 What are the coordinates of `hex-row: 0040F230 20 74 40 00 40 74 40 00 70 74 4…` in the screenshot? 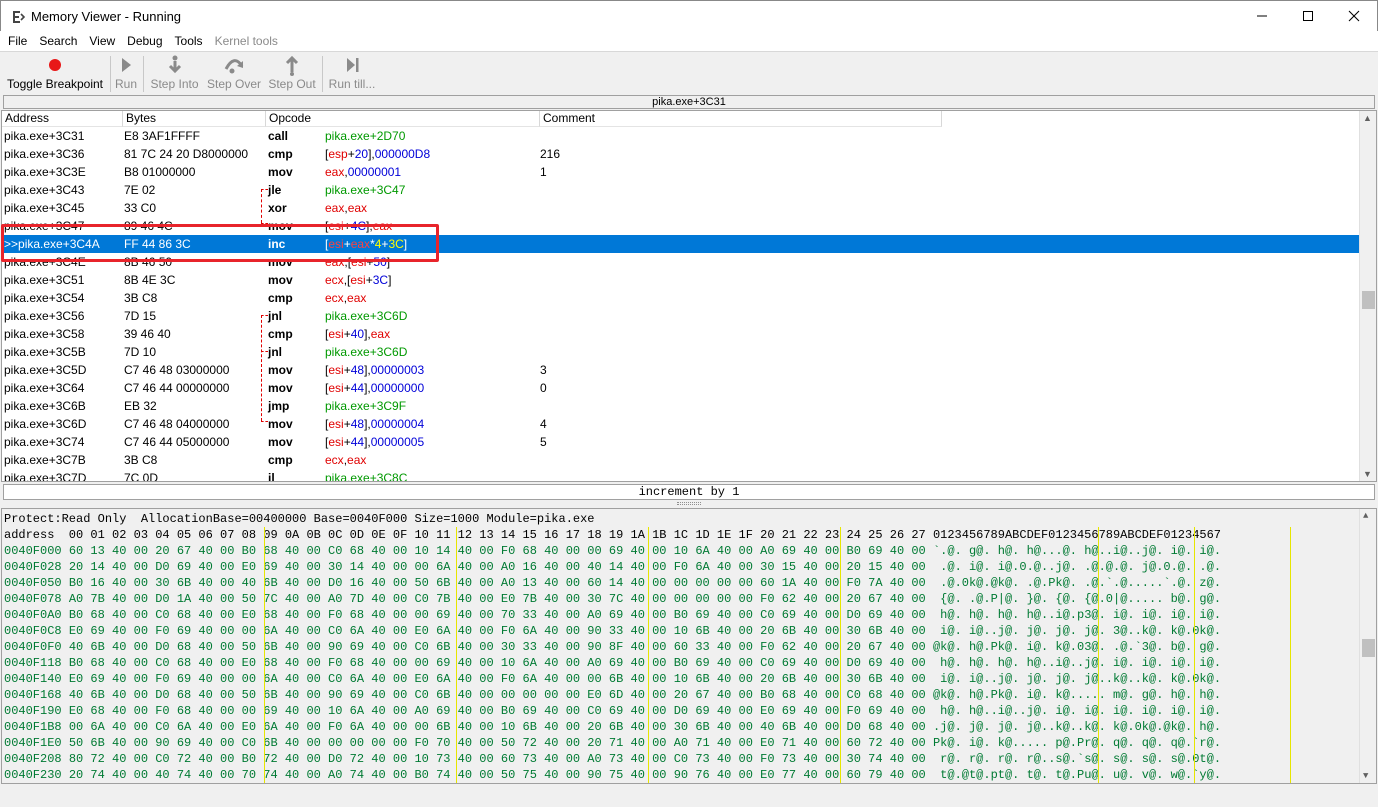 It's located at (612, 775).